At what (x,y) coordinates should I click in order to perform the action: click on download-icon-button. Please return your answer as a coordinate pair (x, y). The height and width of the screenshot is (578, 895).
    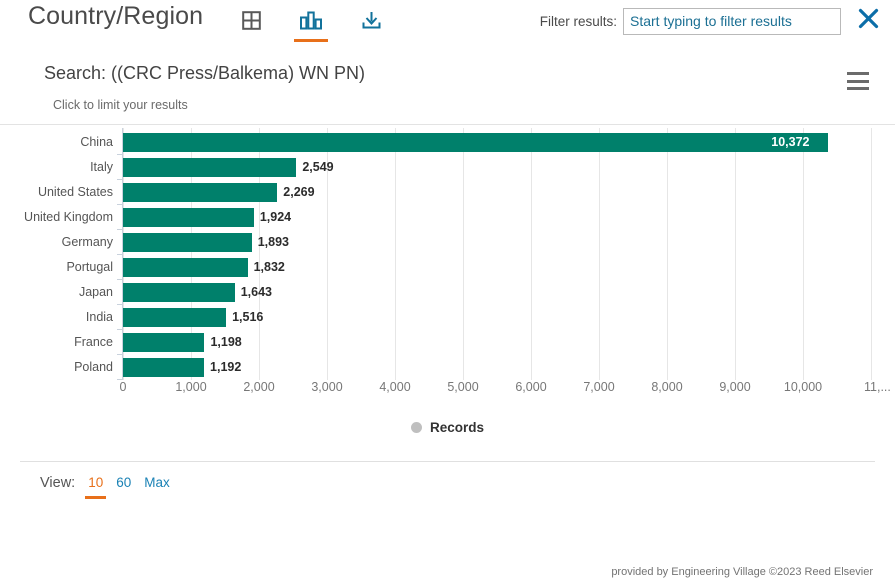
    Looking at the image, I should click on (371, 23).